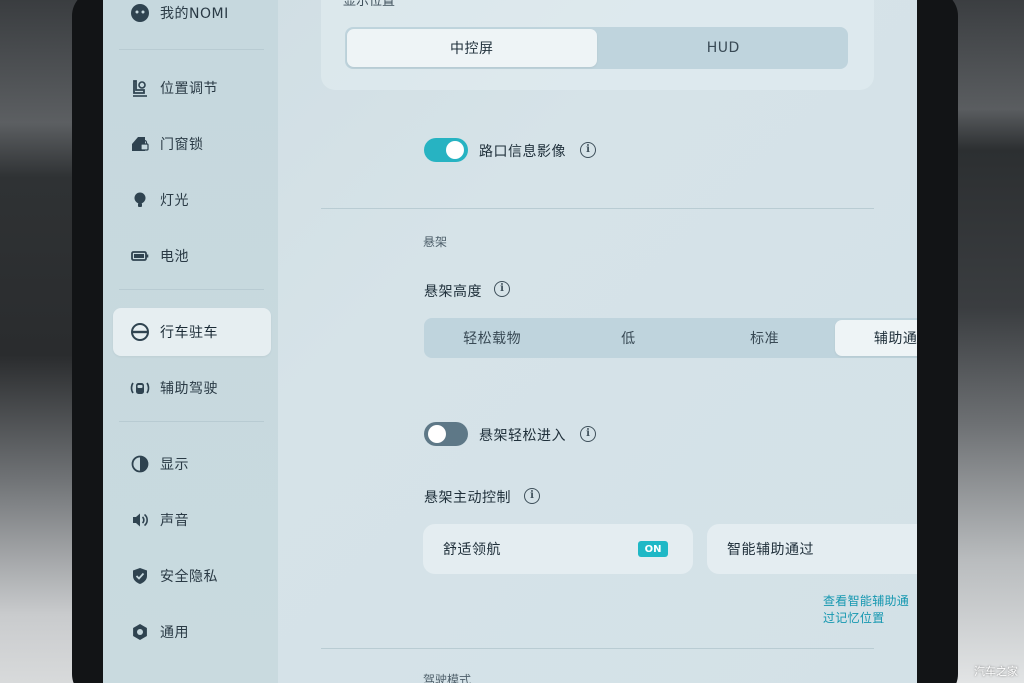  What do you see at coordinates (453, 292) in the screenshot?
I see `suspension-height-label: 悬架高度` at bounding box center [453, 292].